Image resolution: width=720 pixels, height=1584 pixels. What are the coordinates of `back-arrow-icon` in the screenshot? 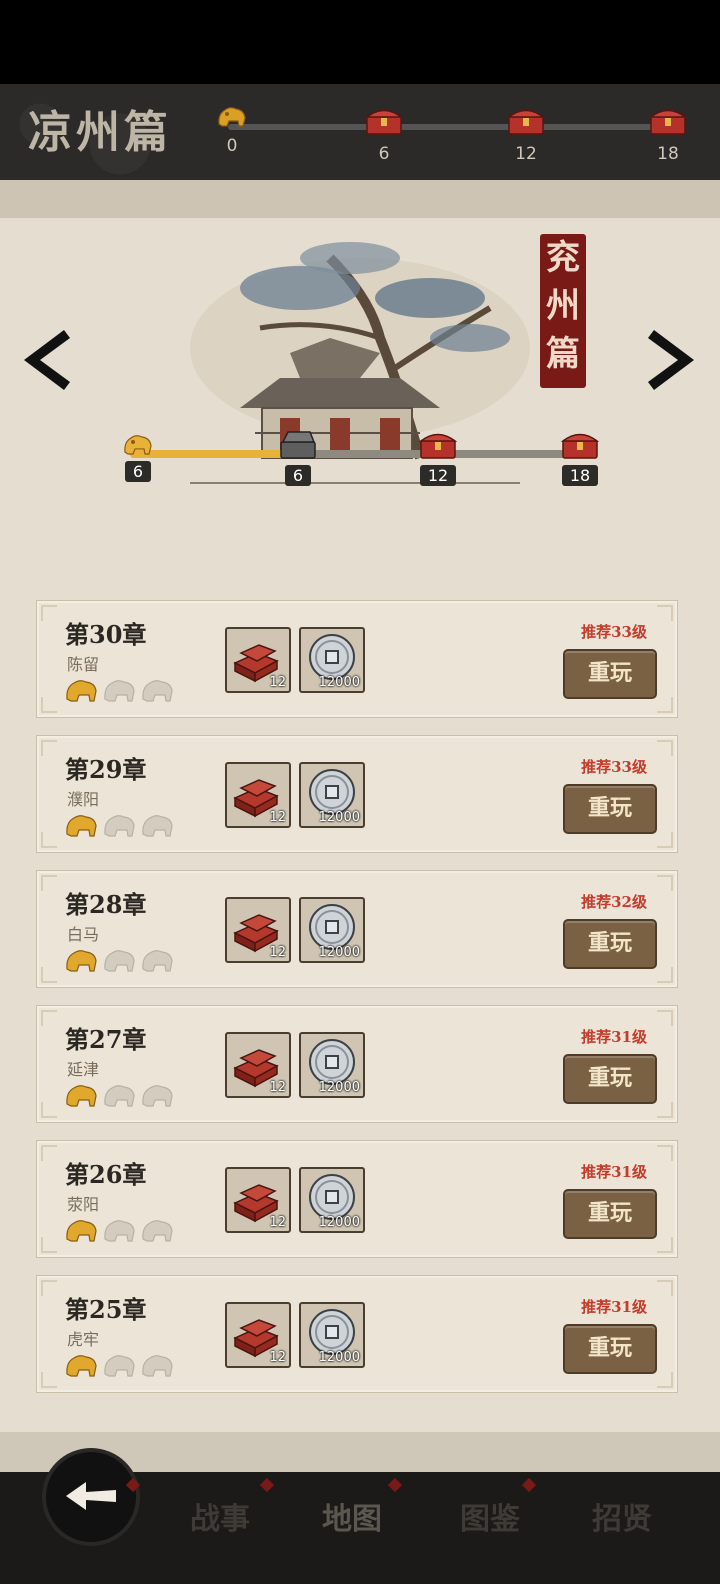 It's located at (91, 1496).